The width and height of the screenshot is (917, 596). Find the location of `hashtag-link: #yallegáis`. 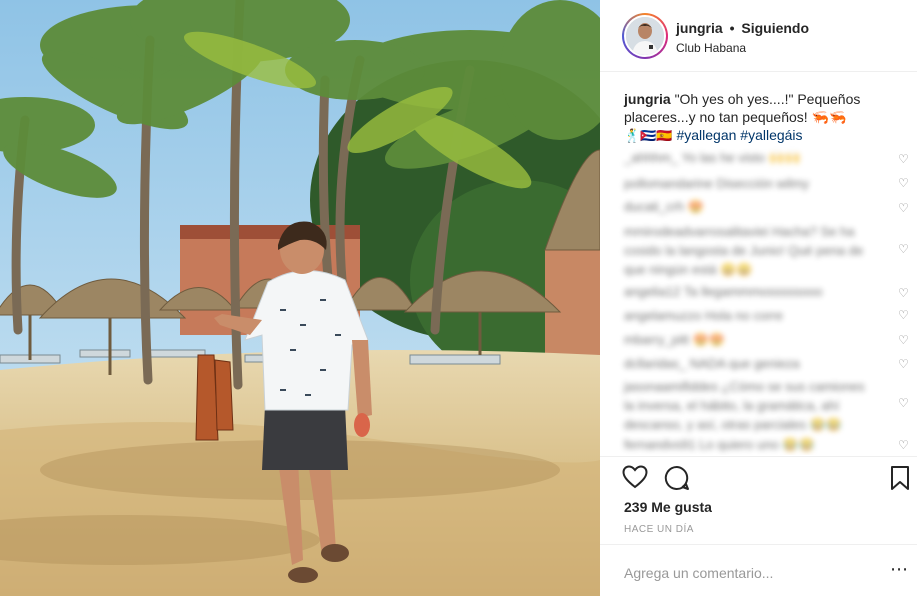

hashtag-link: #yallegáis is located at coordinates (771, 135).